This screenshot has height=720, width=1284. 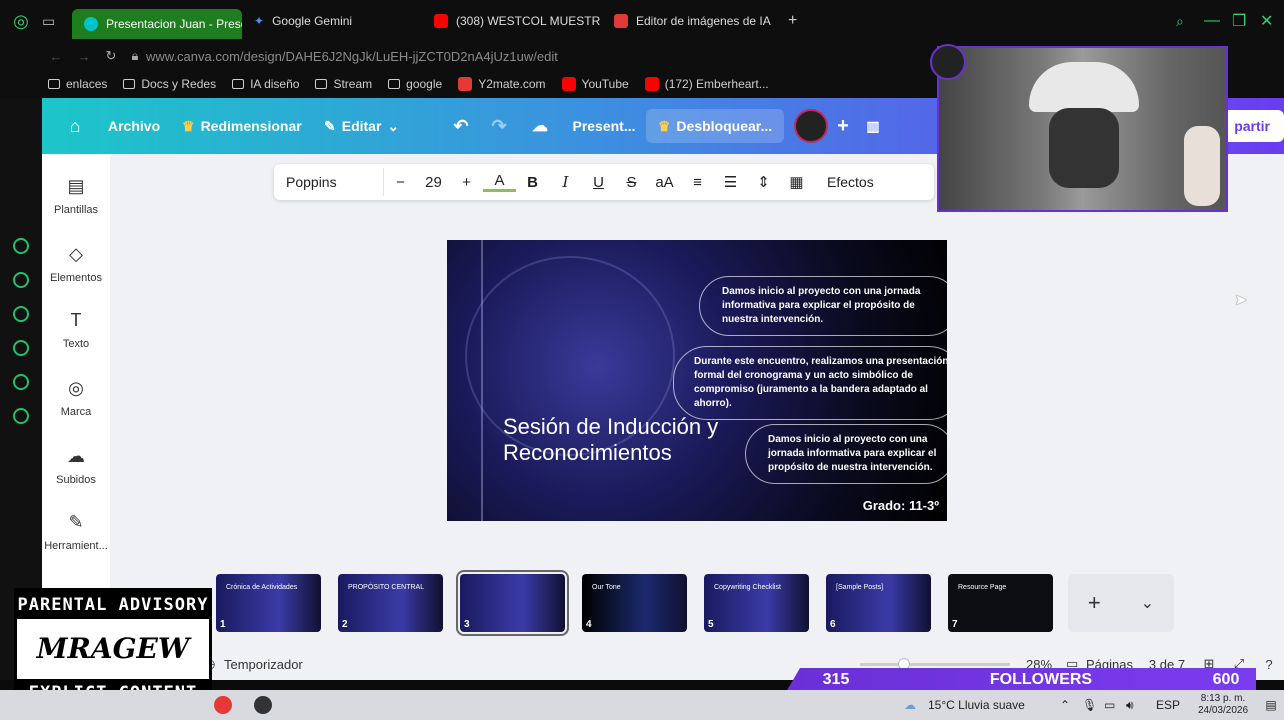 I want to click on share-button: partir, so click(x=1252, y=126).